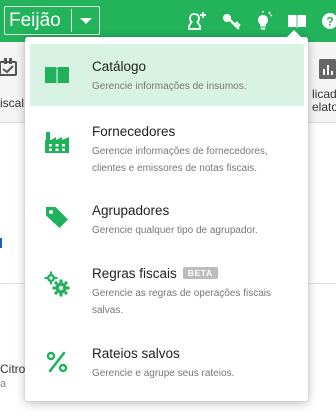 The width and height of the screenshot is (336, 420). I want to click on help-icon: ?, so click(328, 21).